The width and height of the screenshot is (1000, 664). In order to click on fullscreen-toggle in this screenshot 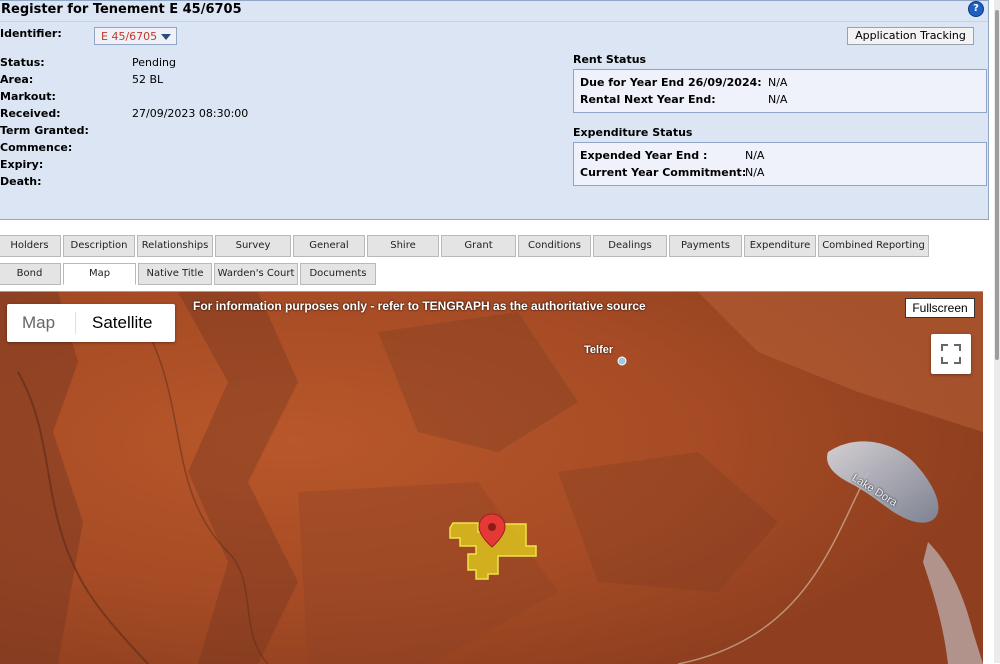, I will do `click(951, 354)`.